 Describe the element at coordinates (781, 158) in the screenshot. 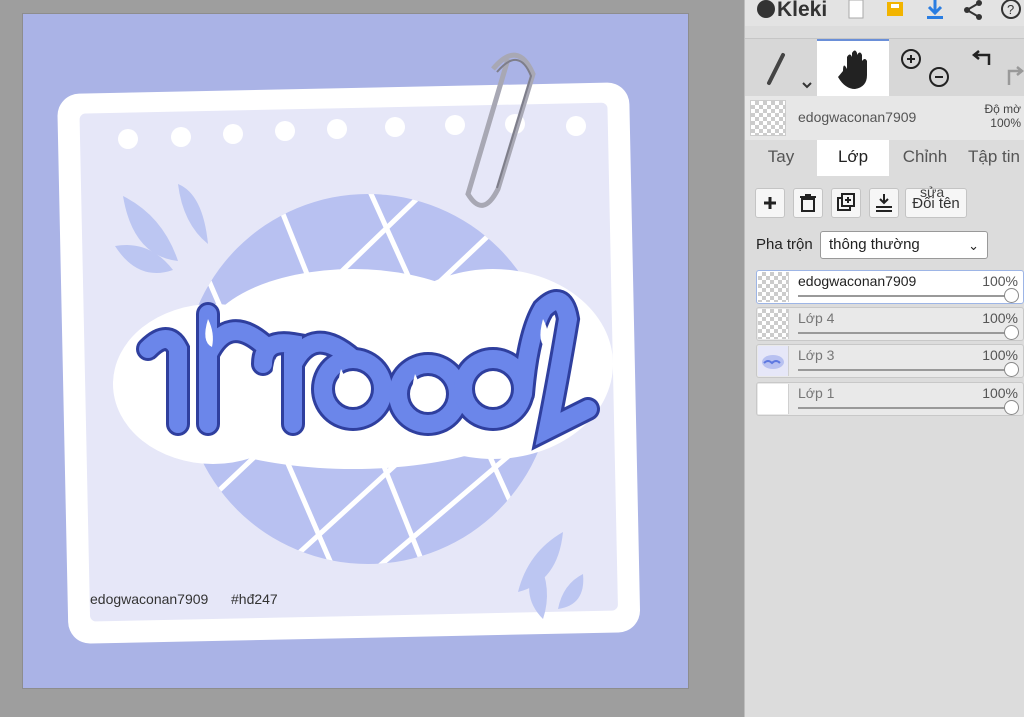

I see `tab-tay: Tay` at that location.